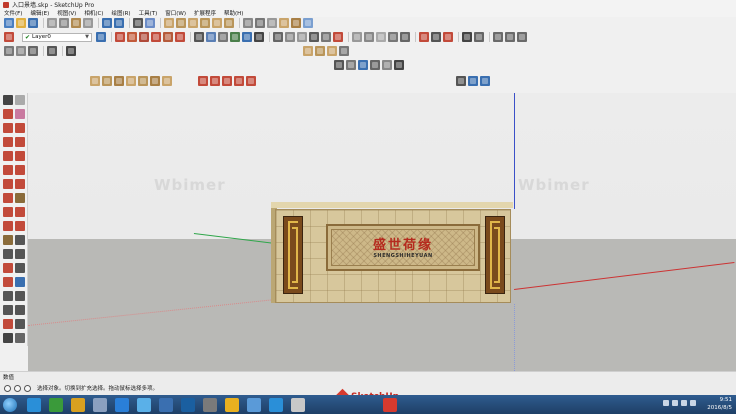  What do you see at coordinates (9, 37) in the screenshot?
I see `make-component-icon` at bounding box center [9, 37].